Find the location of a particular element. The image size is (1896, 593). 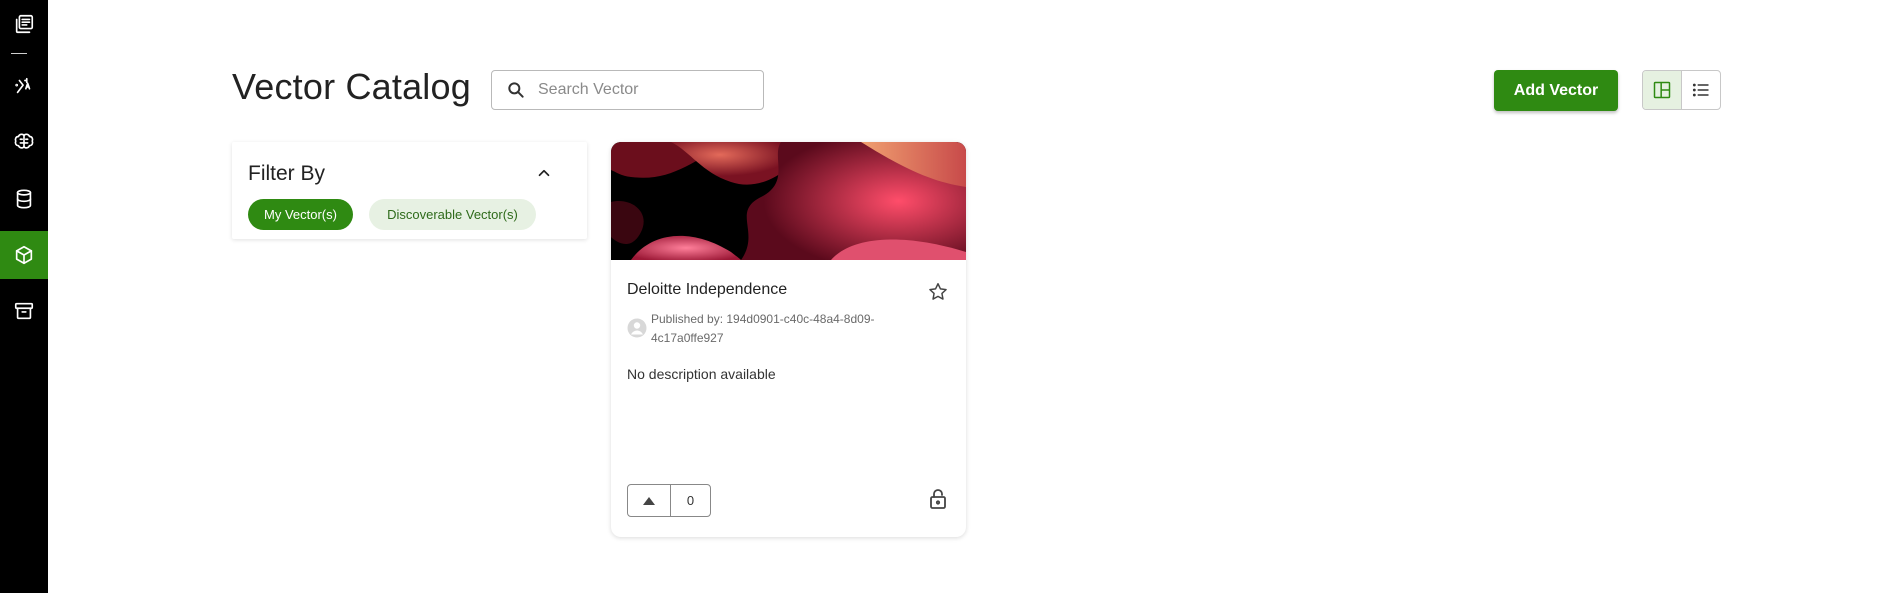

sidebar-item-archive is located at coordinates (24, 311).